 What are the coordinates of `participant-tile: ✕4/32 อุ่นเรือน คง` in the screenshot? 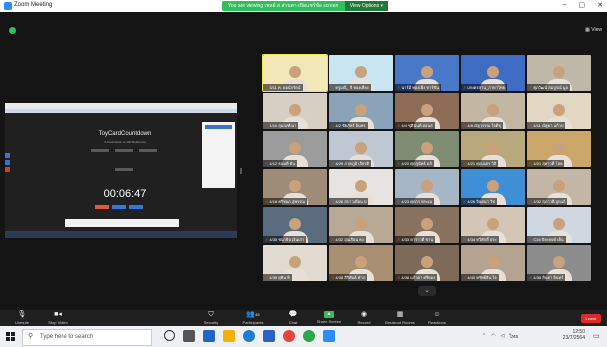 It's located at (361, 225).